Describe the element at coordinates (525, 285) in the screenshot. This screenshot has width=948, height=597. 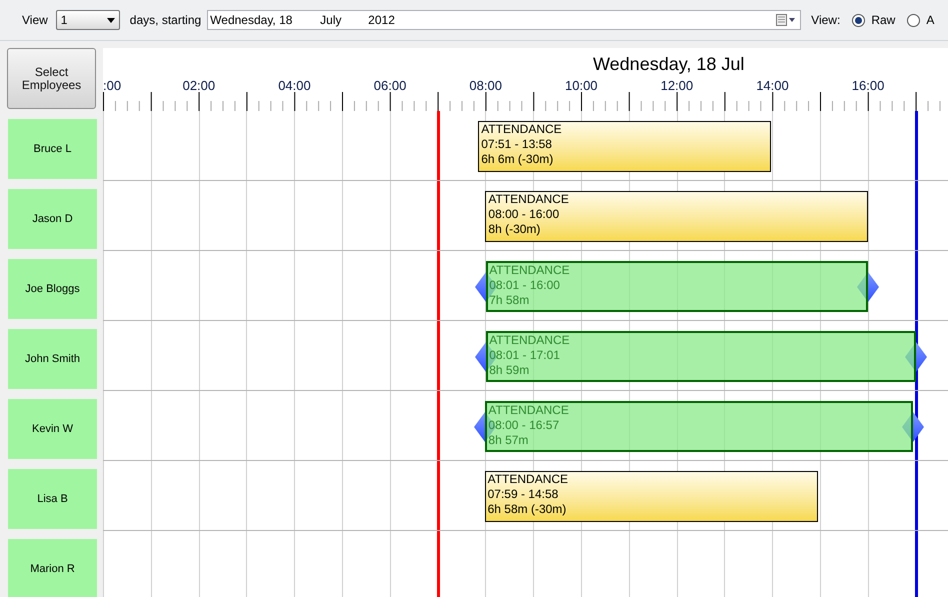
I see `event-time: 08:01 - 16:00` at that location.